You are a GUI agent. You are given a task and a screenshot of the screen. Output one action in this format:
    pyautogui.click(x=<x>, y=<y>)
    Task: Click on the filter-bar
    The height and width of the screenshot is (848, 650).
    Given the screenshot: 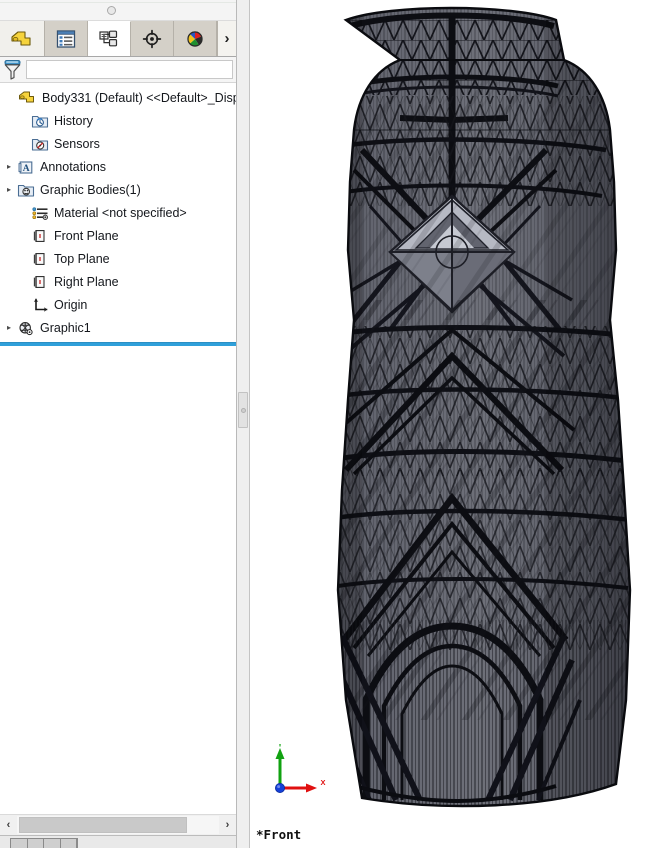 What is the action you would take?
    pyautogui.click(x=118, y=70)
    